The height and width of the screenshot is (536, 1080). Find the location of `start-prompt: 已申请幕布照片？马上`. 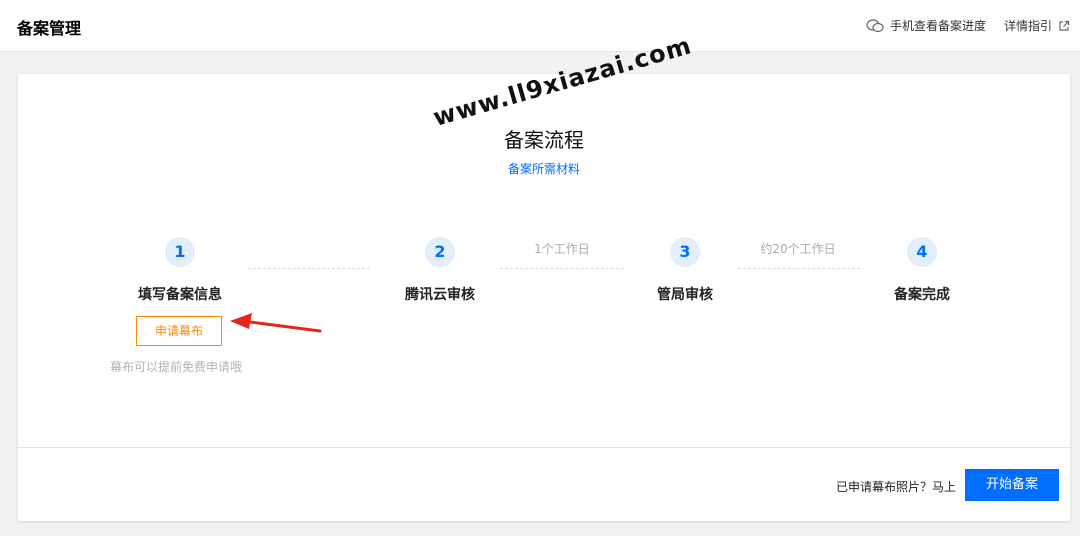

start-prompt: 已申请幕布照片？马上 is located at coordinates (896, 487).